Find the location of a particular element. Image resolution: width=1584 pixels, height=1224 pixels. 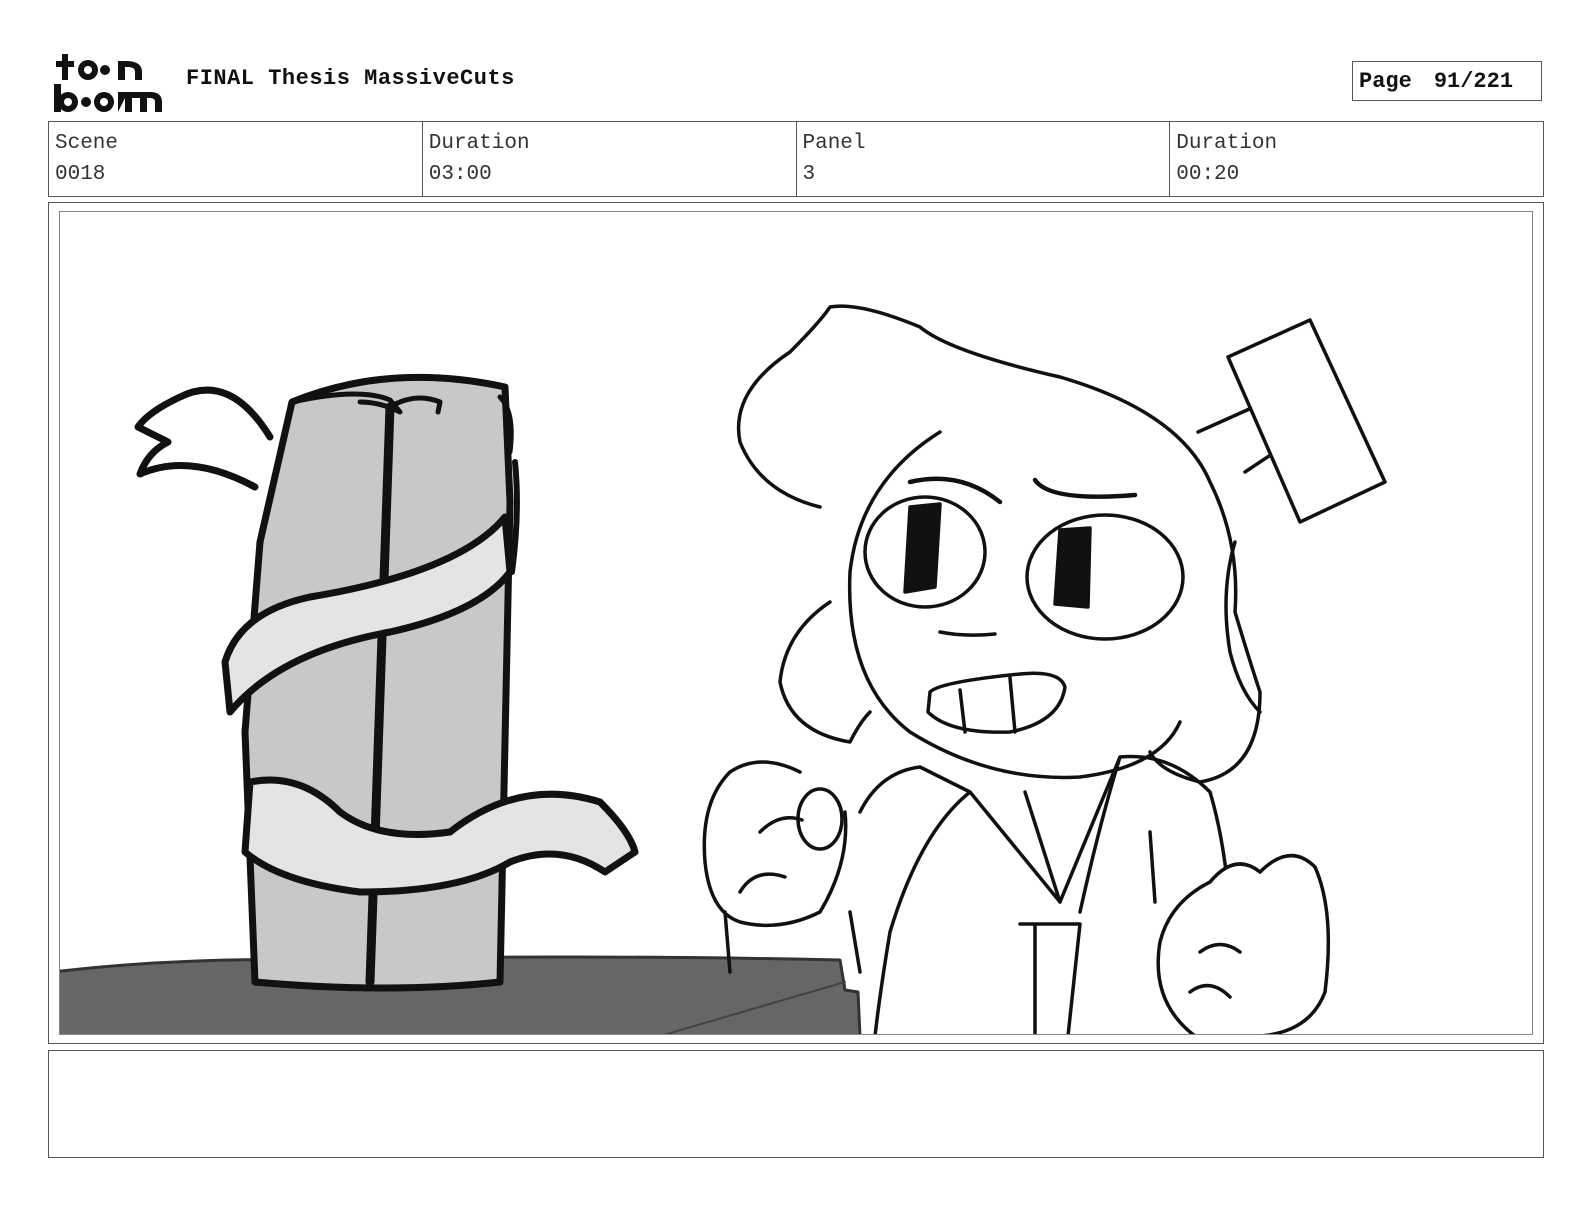

panel-duration-label: Duration is located at coordinates (1227, 143).